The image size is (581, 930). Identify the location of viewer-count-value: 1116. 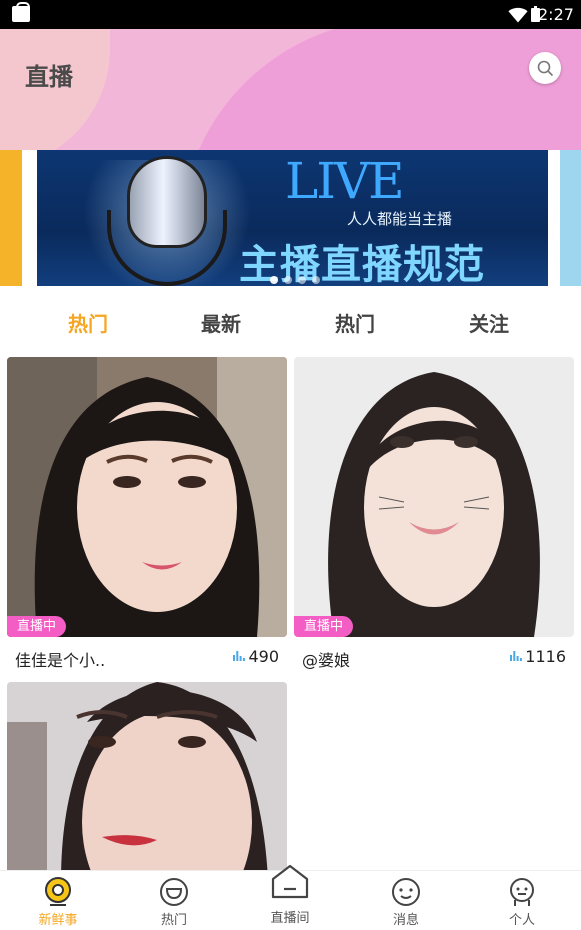
(545, 656).